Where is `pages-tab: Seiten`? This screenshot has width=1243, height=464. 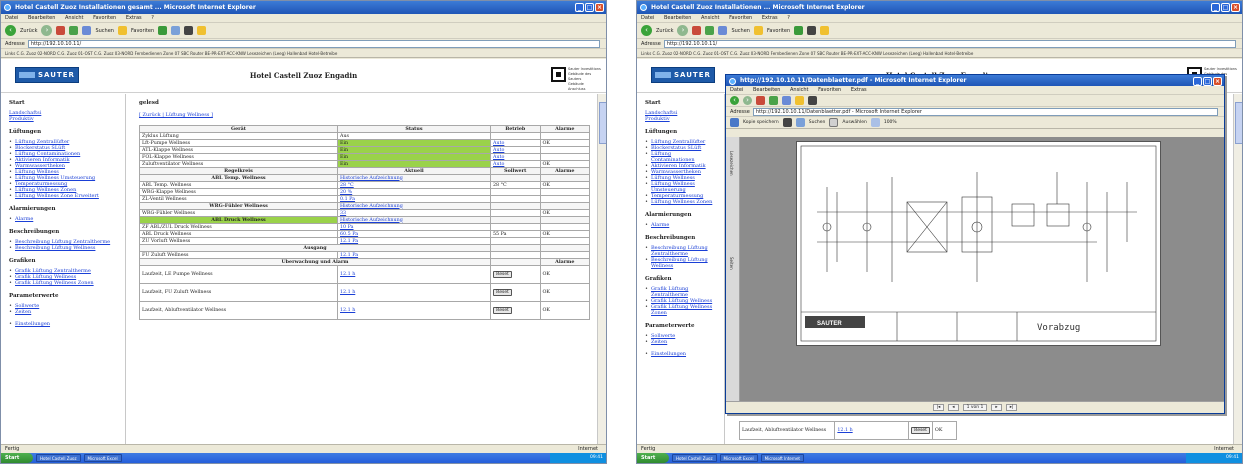
pages-tab: Seiten is located at coordinates (731, 263).